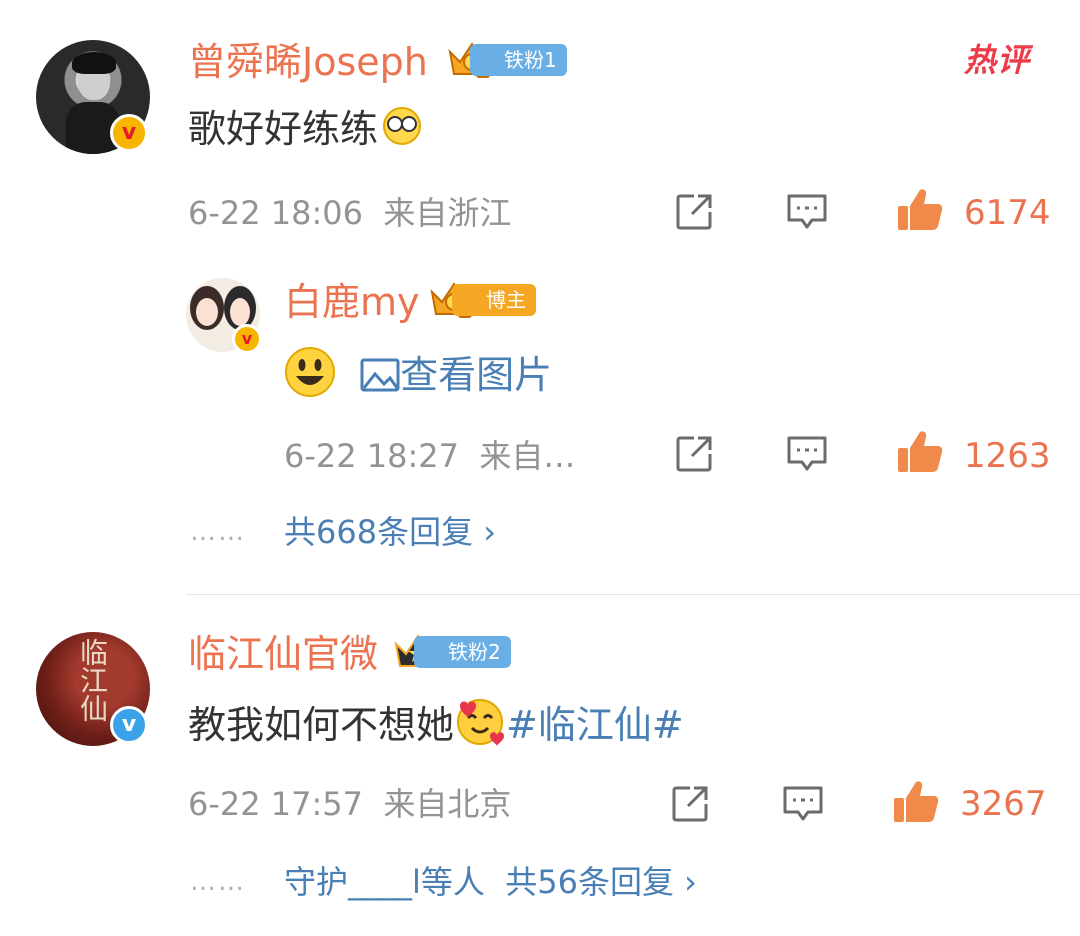 Image resolution: width=1080 pixels, height=936 pixels. What do you see at coordinates (633, 594) in the screenshot?
I see `divider` at bounding box center [633, 594].